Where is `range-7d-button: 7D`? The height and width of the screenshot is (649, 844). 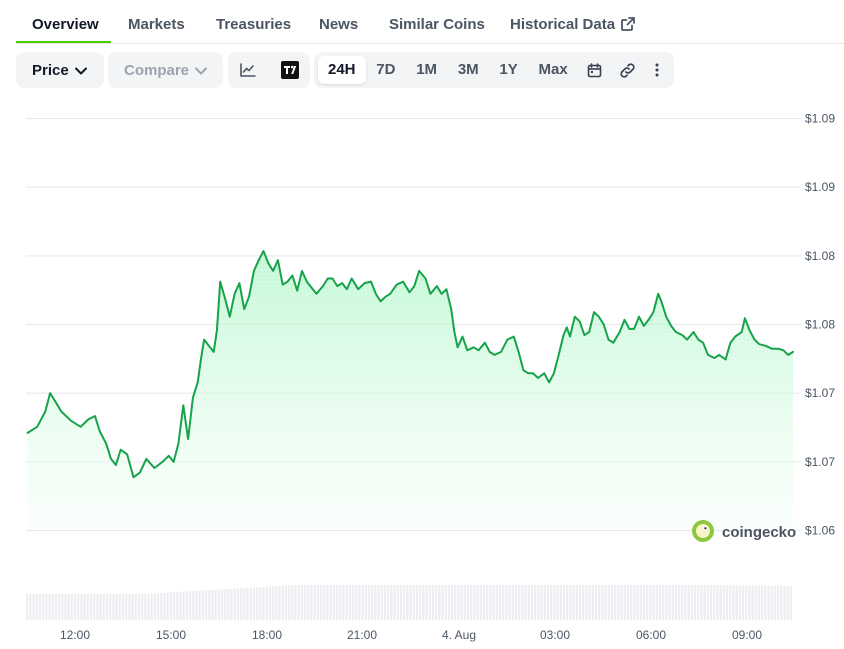 range-7d-button: 7D is located at coordinates (385, 70).